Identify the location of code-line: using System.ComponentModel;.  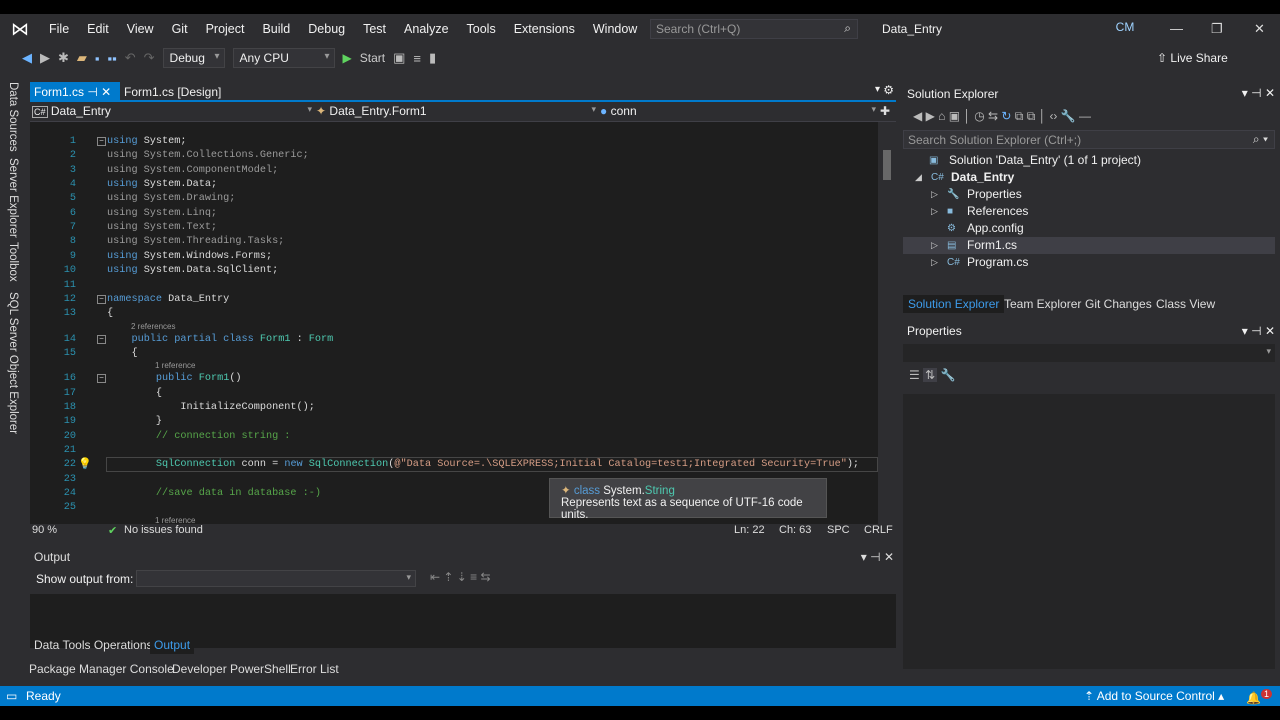
(192, 170).